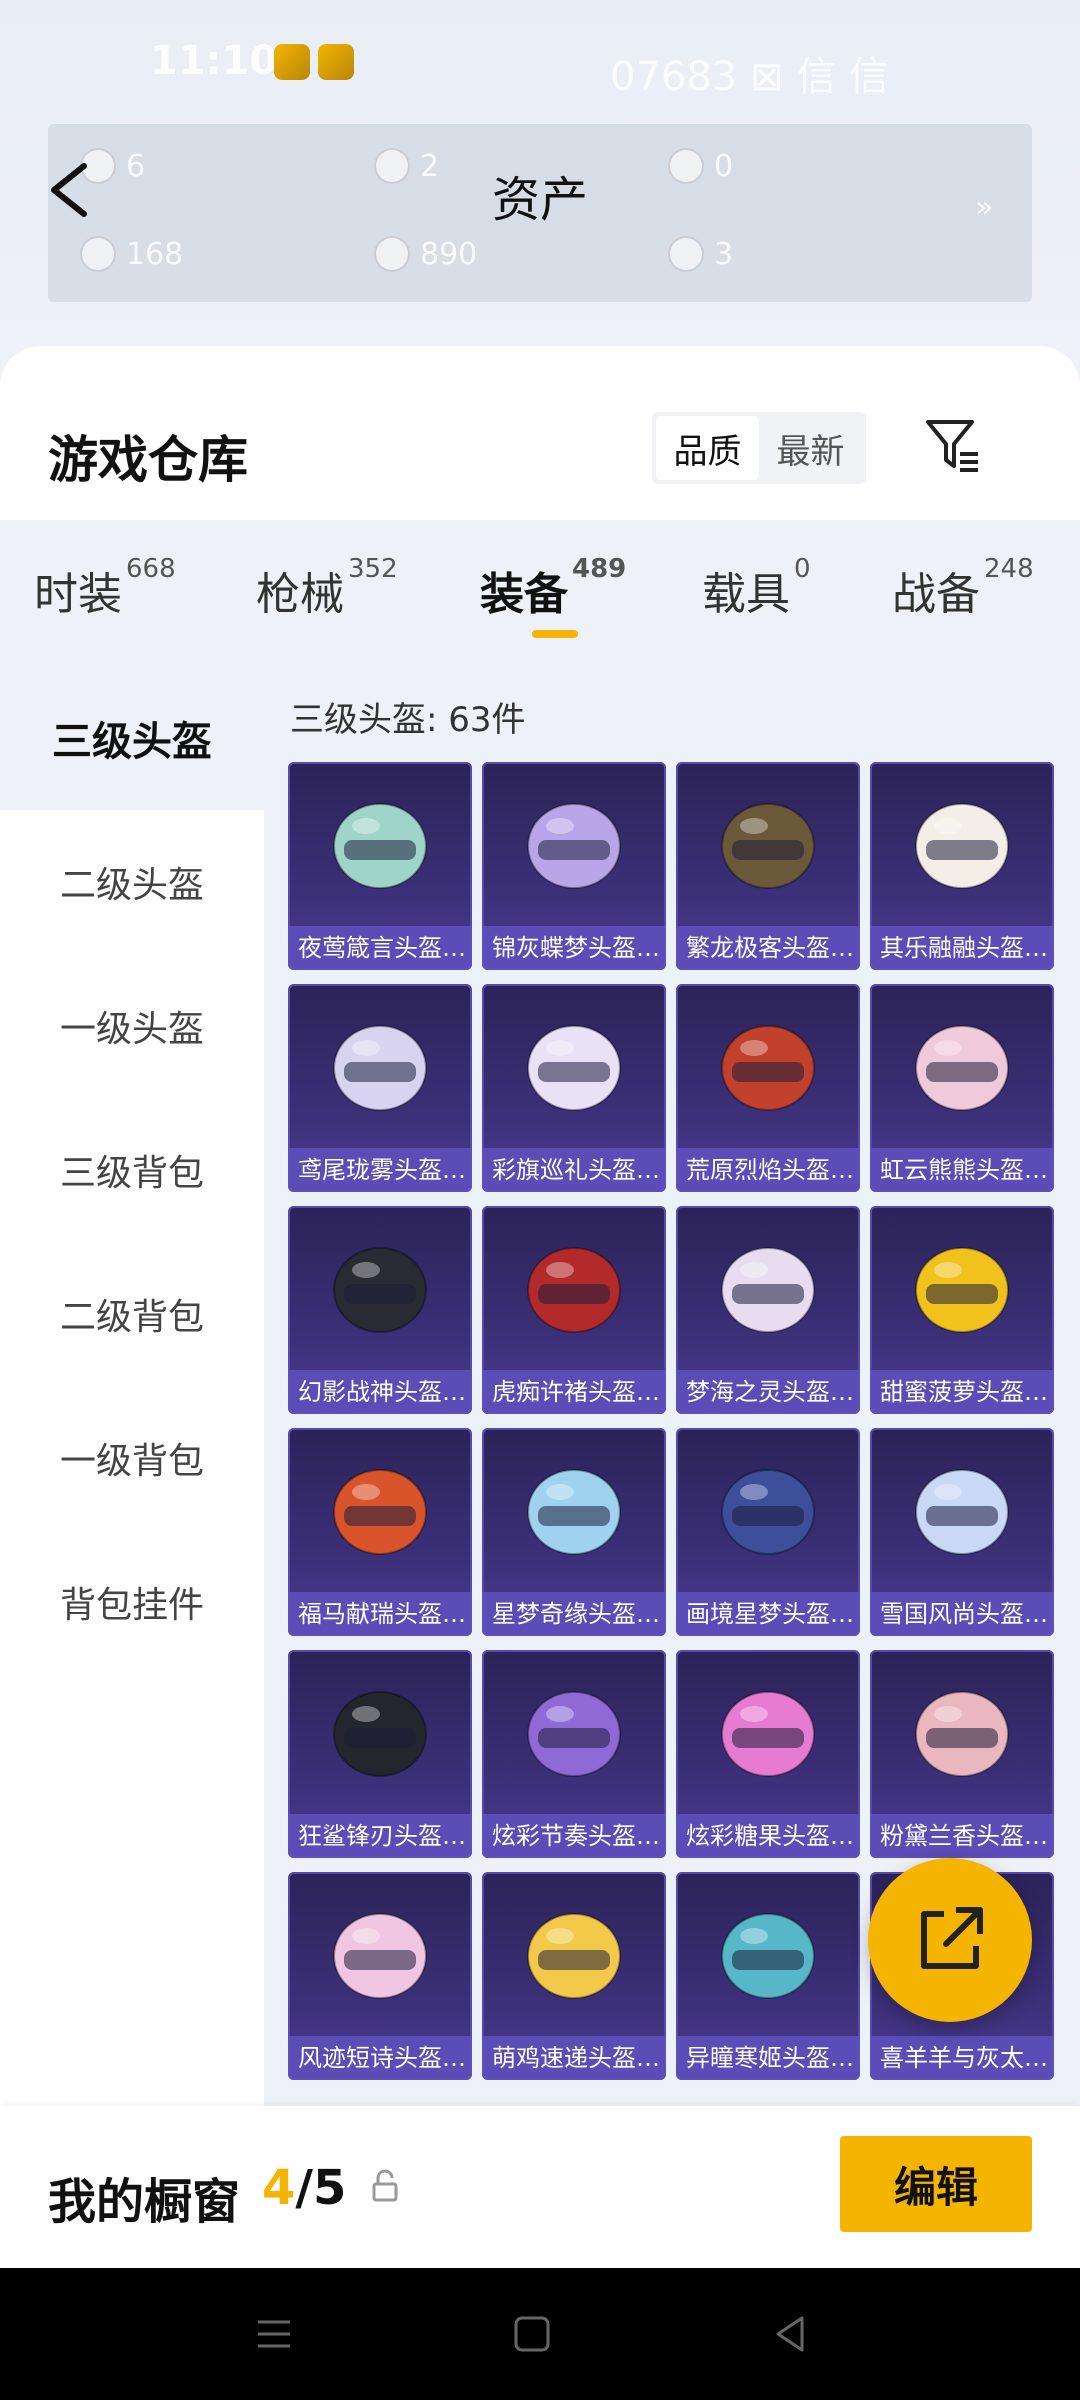 This screenshot has width=1080, height=2400. What do you see at coordinates (132, 1026) in the screenshot?
I see `sidebar-item-level1-helmet: 一级头盔` at bounding box center [132, 1026].